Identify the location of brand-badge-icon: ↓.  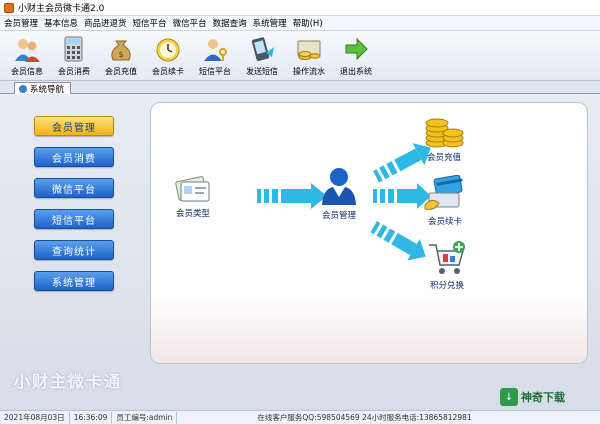
(509, 397).